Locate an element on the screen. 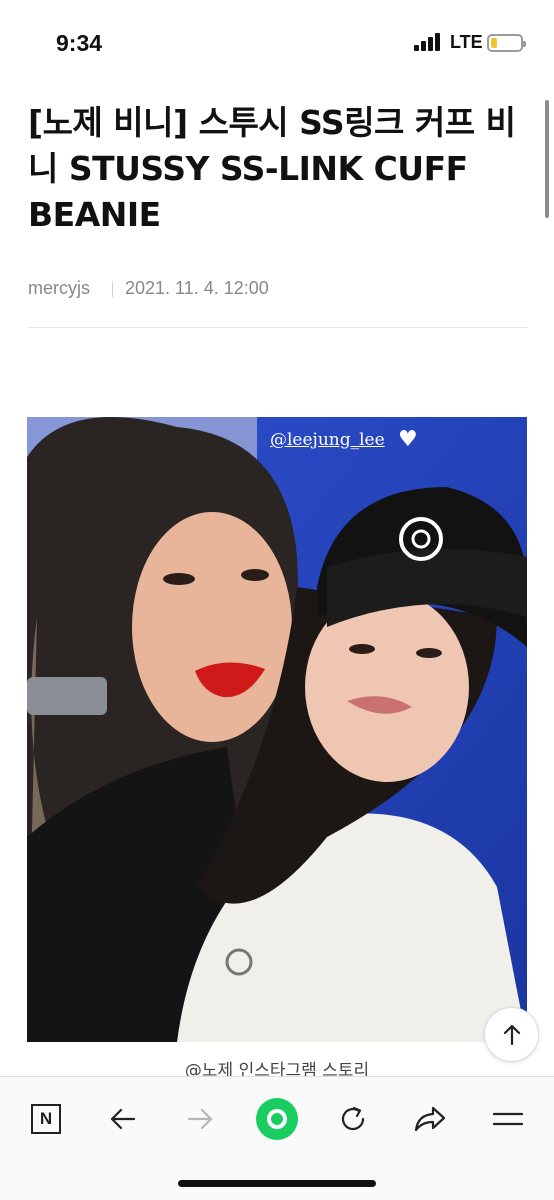 This screenshot has height=1200, width=554. home-indicator is located at coordinates (277, 1183).